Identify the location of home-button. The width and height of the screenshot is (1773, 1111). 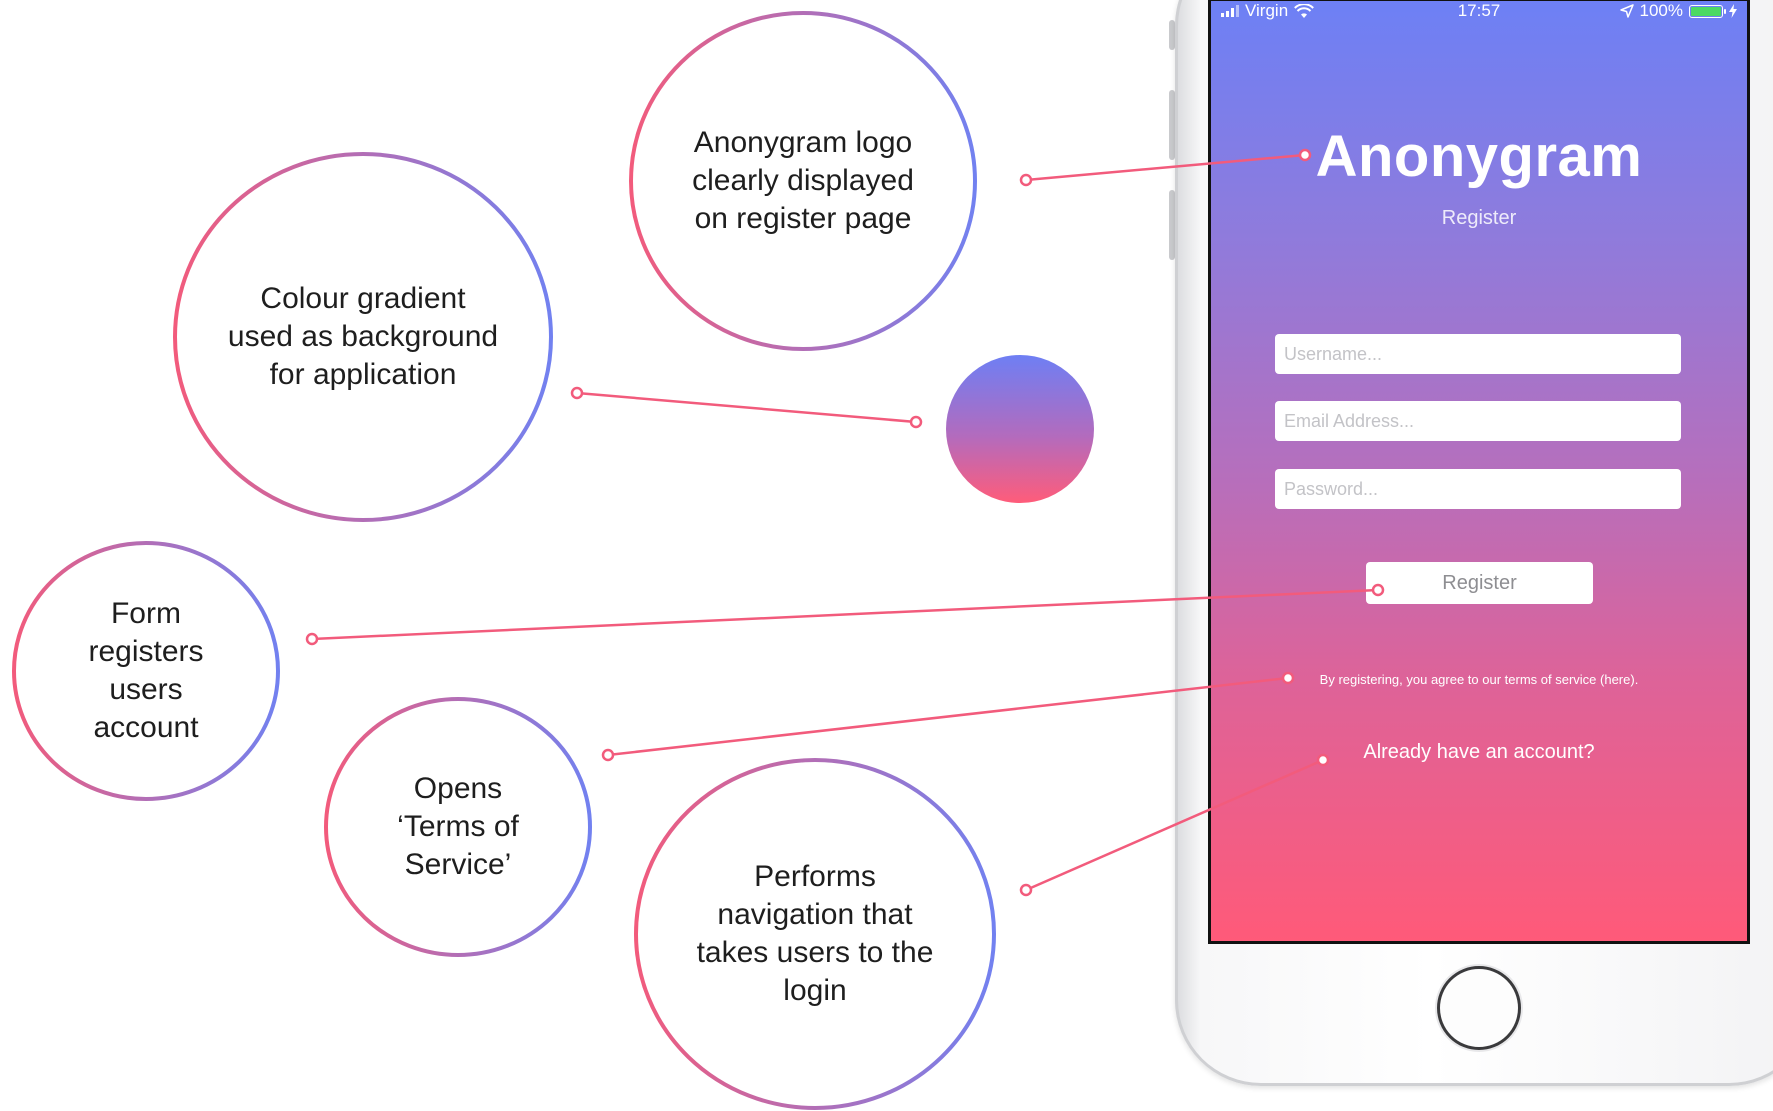
(1479, 1008).